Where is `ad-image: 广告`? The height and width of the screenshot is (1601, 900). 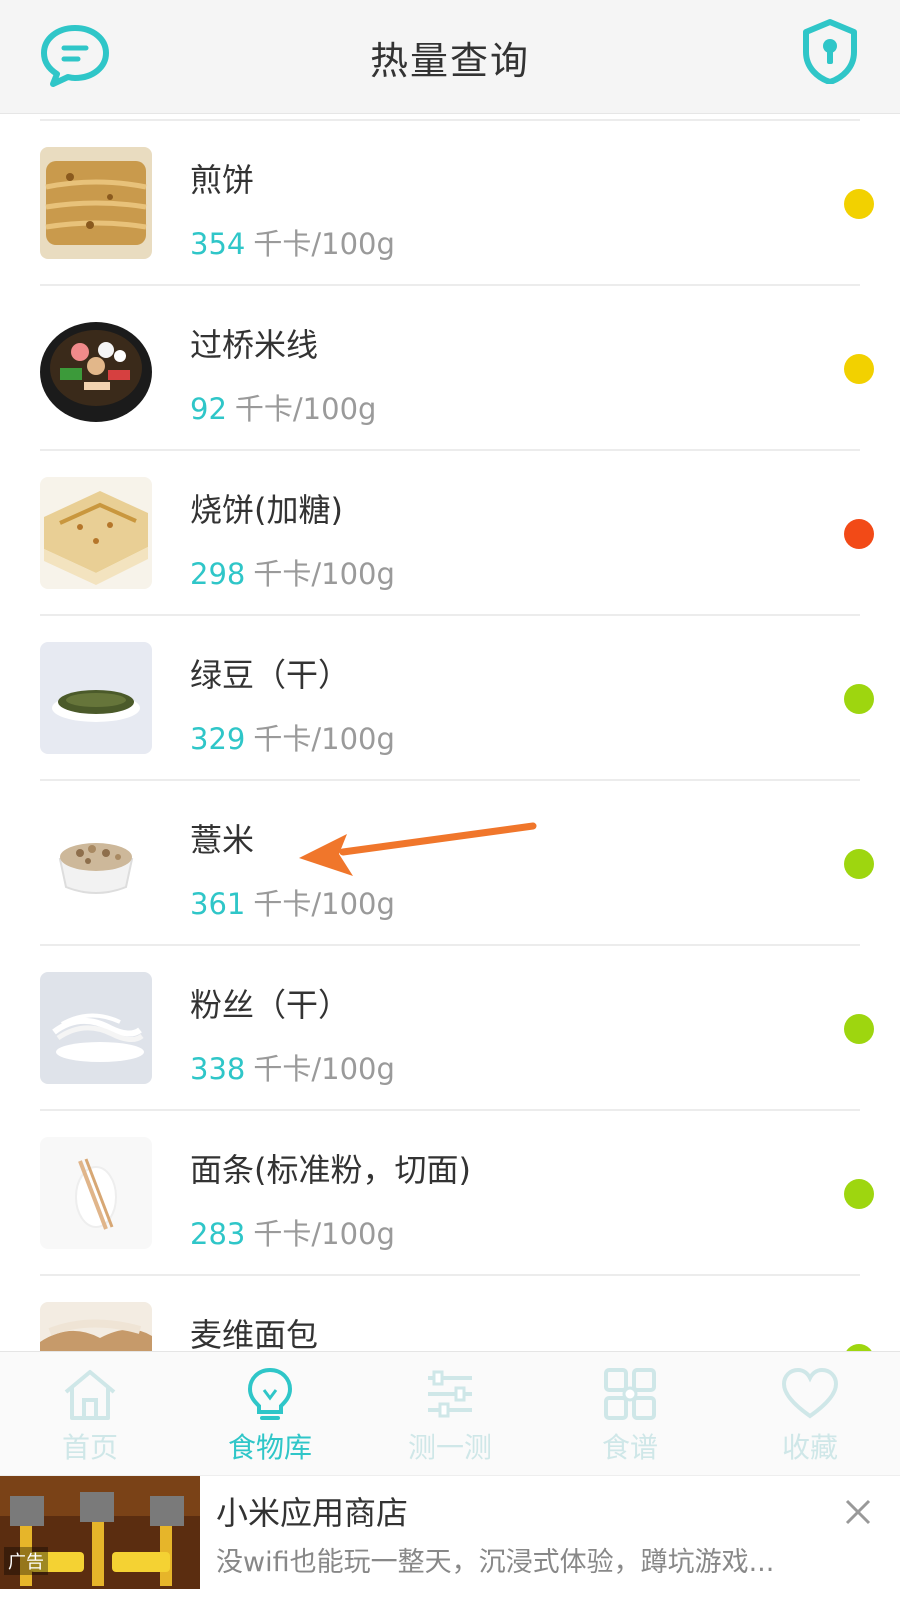 ad-image: 广告 is located at coordinates (100, 1532).